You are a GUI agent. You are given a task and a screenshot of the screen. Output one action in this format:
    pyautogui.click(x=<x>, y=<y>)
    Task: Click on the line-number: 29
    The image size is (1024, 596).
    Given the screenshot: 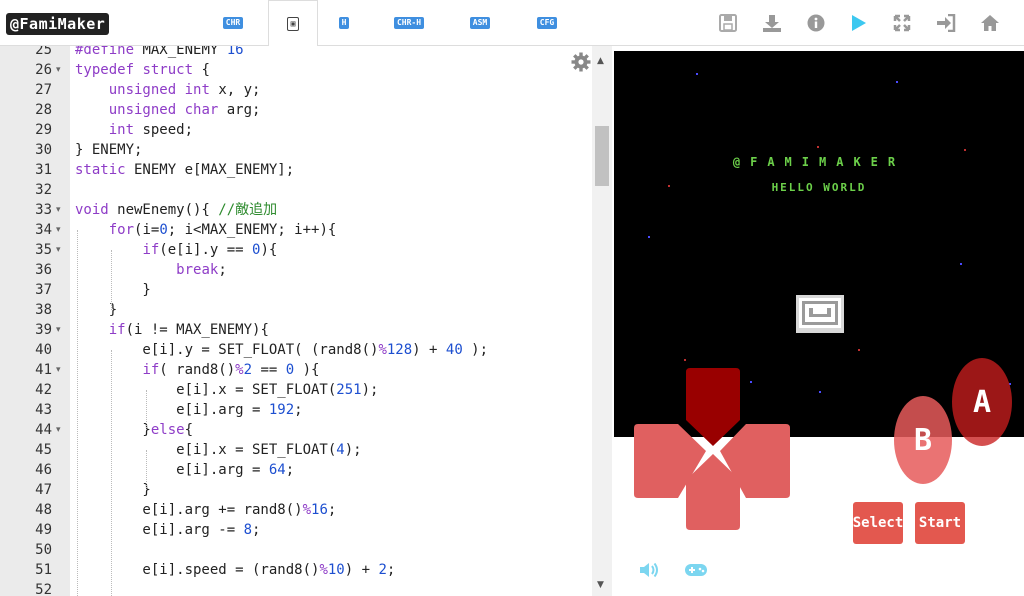 What is the action you would take?
    pyautogui.click(x=43, y=130)
    